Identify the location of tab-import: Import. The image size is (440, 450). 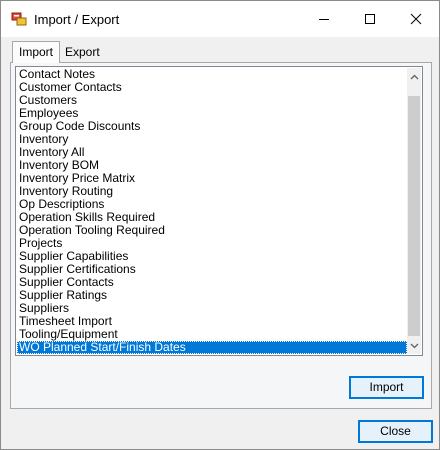
(36, 52).